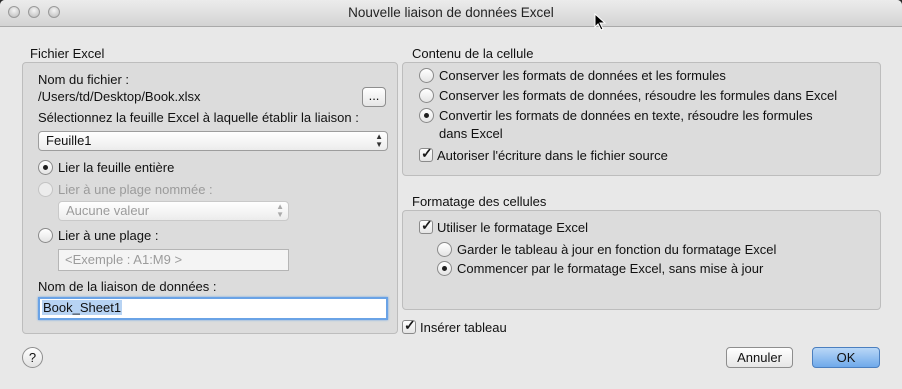 This screenshot has height=389, width=902. Describe the element at coordinates (600, 22) in the screenshot. I see `mouse-cursor-icon` at that location.